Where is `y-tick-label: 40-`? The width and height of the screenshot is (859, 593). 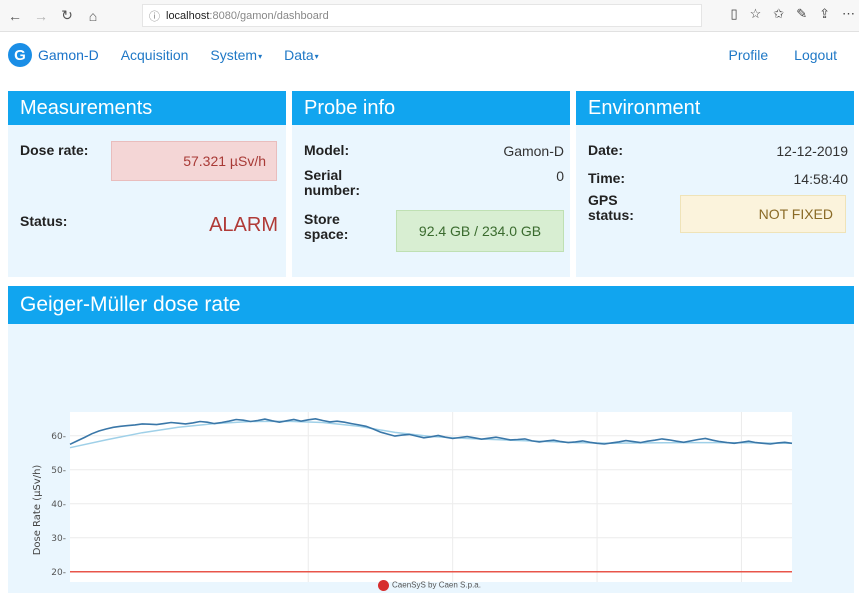 y-tick-label: 40- is located at coordinates (58, 505).